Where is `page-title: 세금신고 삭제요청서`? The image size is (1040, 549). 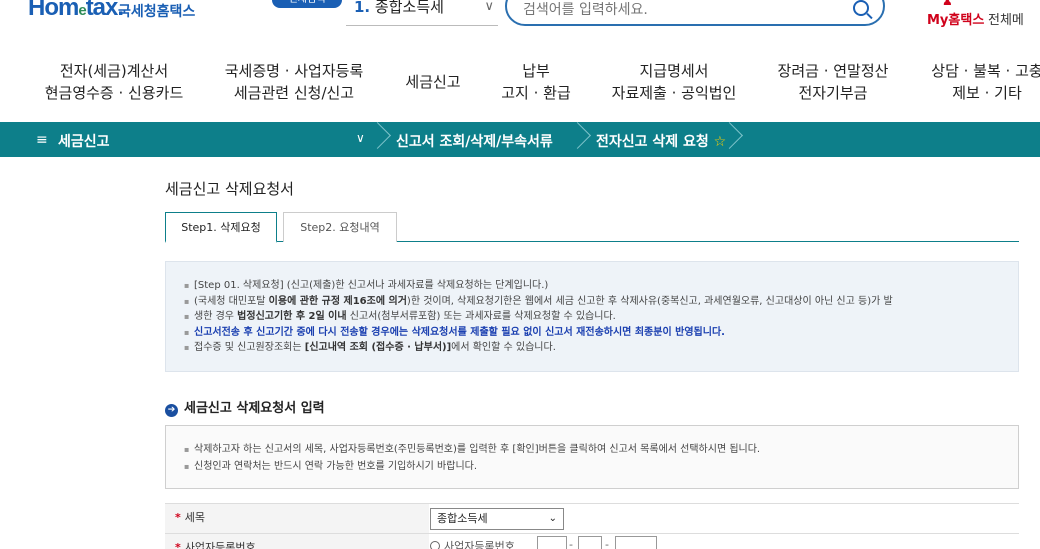
page-title: 세금신고 삭제요청서 is located at coordinates (229, 189).